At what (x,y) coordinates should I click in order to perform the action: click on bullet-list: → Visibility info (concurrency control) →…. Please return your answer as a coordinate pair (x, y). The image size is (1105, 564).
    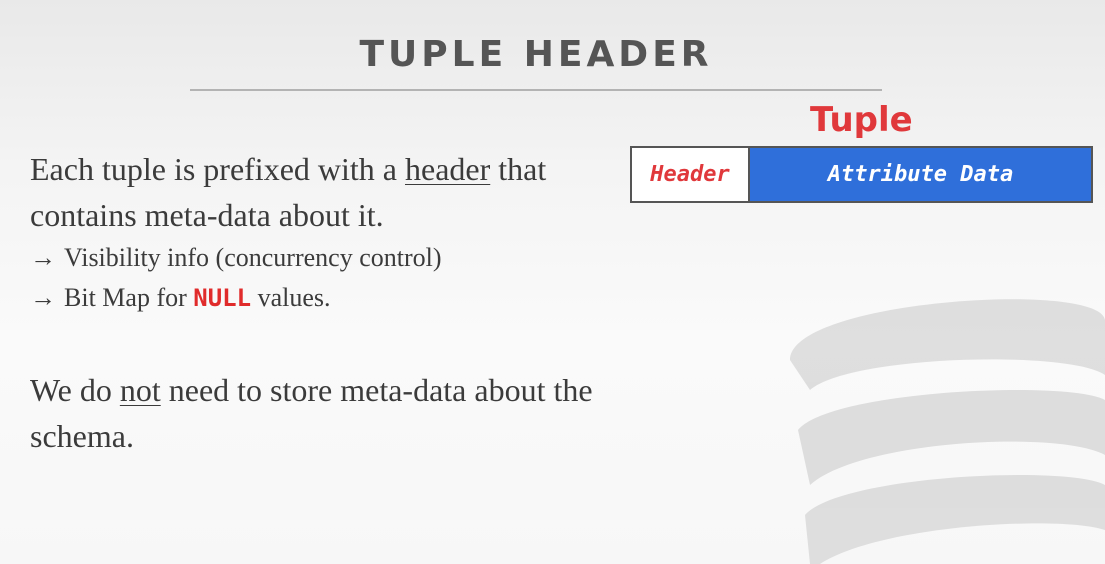
    Looking at the image, I should click on (320, 278).